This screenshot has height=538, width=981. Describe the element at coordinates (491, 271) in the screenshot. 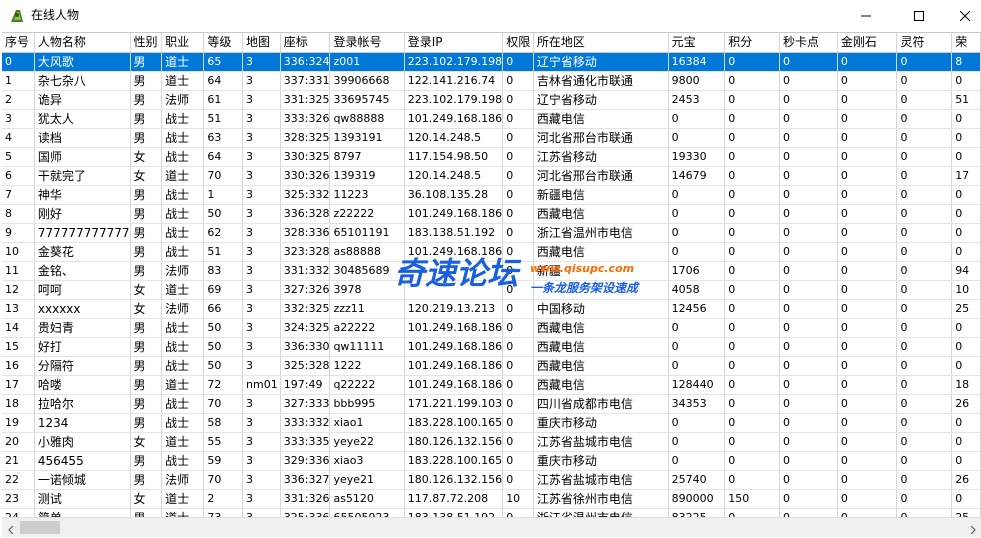

I see `table-row: 11 金铭、男法师 83 3 331:332 30485689 0 新疆 1706 0 0 0 0 94` at that location.